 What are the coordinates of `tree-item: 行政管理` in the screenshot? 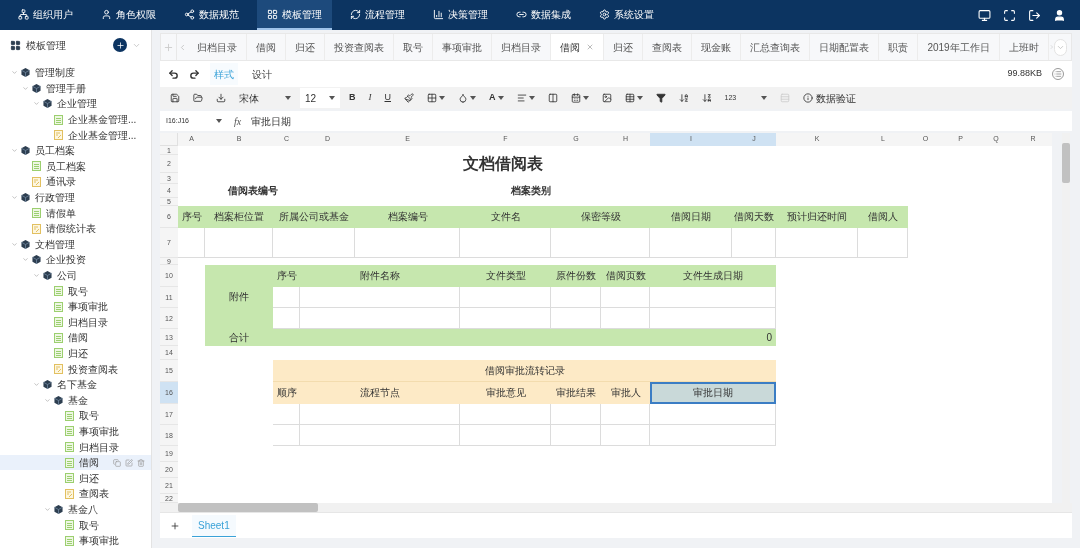 It's located at (75, 197).